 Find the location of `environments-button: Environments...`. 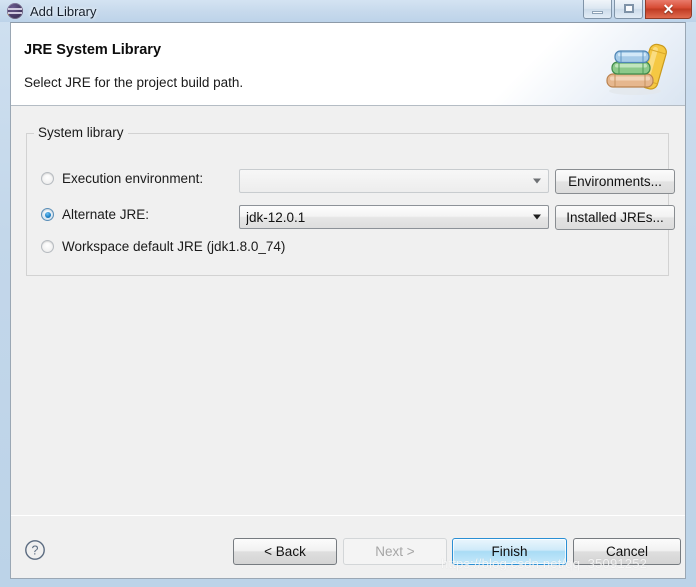

environments-button: Environments... is located at coordinates (615, 181).